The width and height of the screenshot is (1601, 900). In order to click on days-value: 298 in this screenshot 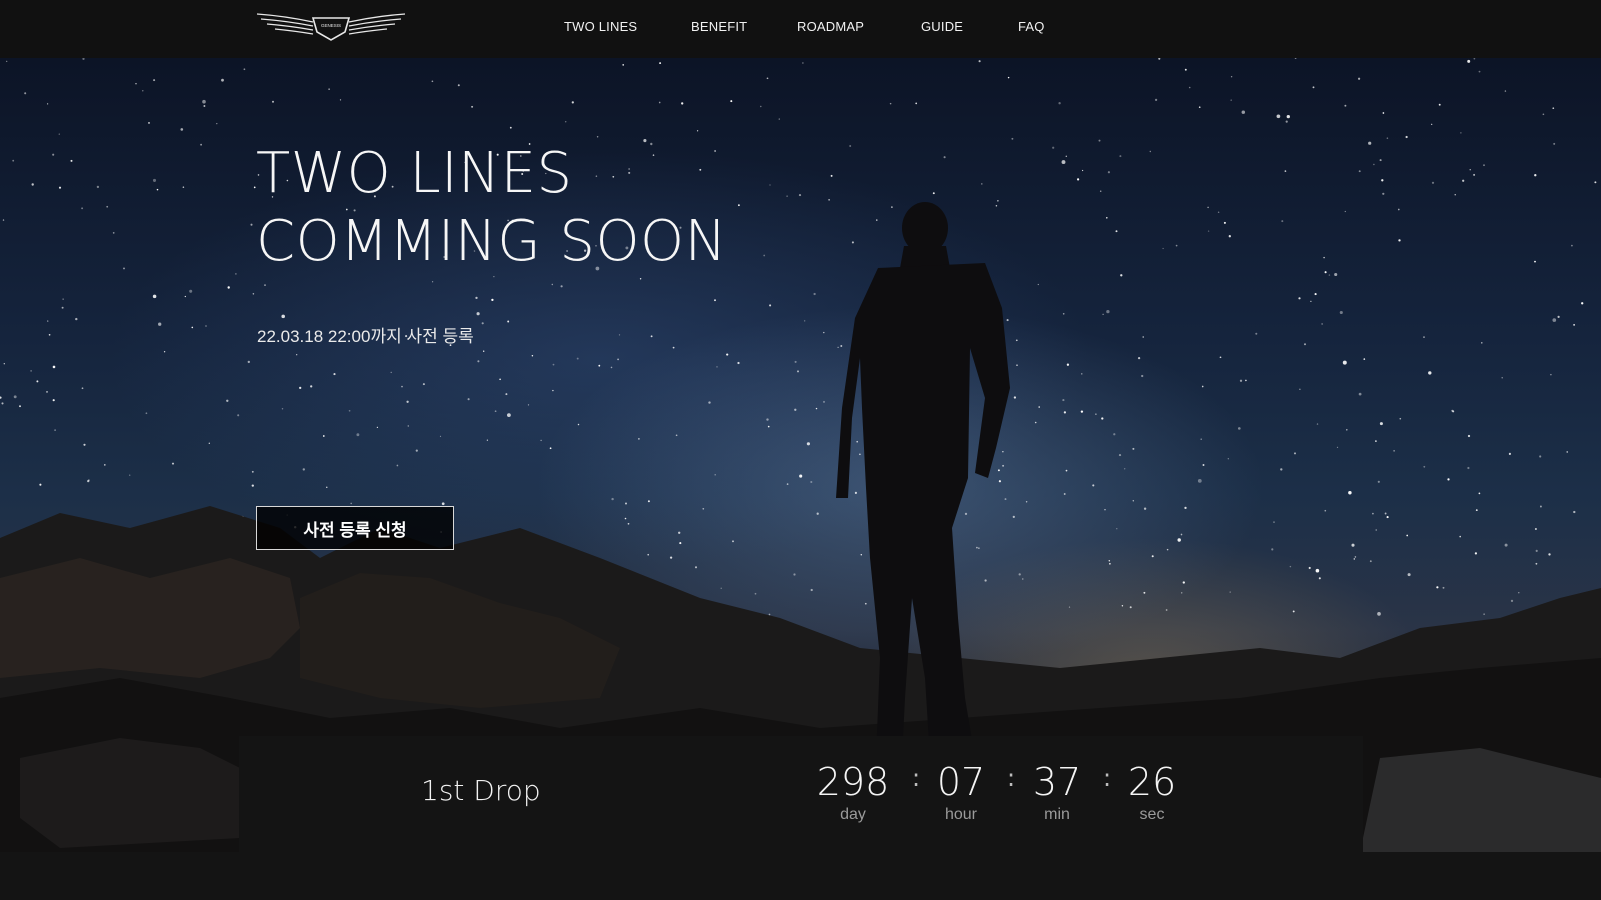, I will do `click(853, 782)`.